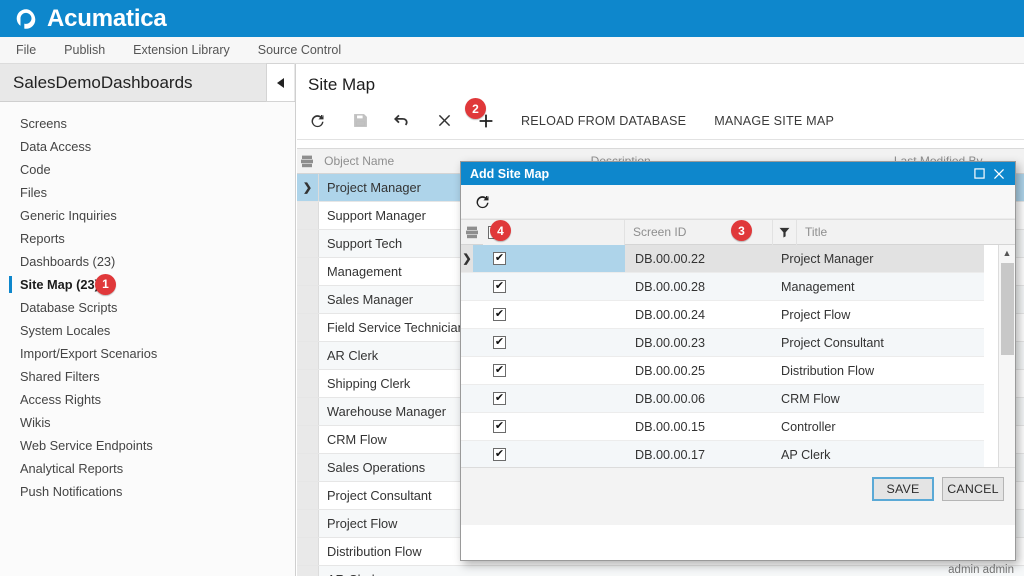  What do you see at coordinates (147, 376) in the screenshot?
I see `sidebar-item-shared-filters: Shared Filters` at bounding box center [147, 376].